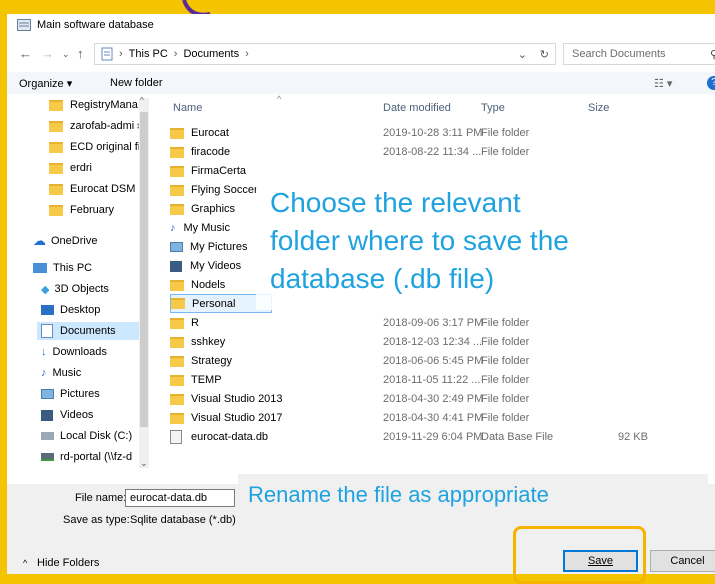 The image size is (715, 584). What do you see at coordinates (712, 54) in the screenshot?
I see `search-icon: ⚲` at bounding box center [712, 54].